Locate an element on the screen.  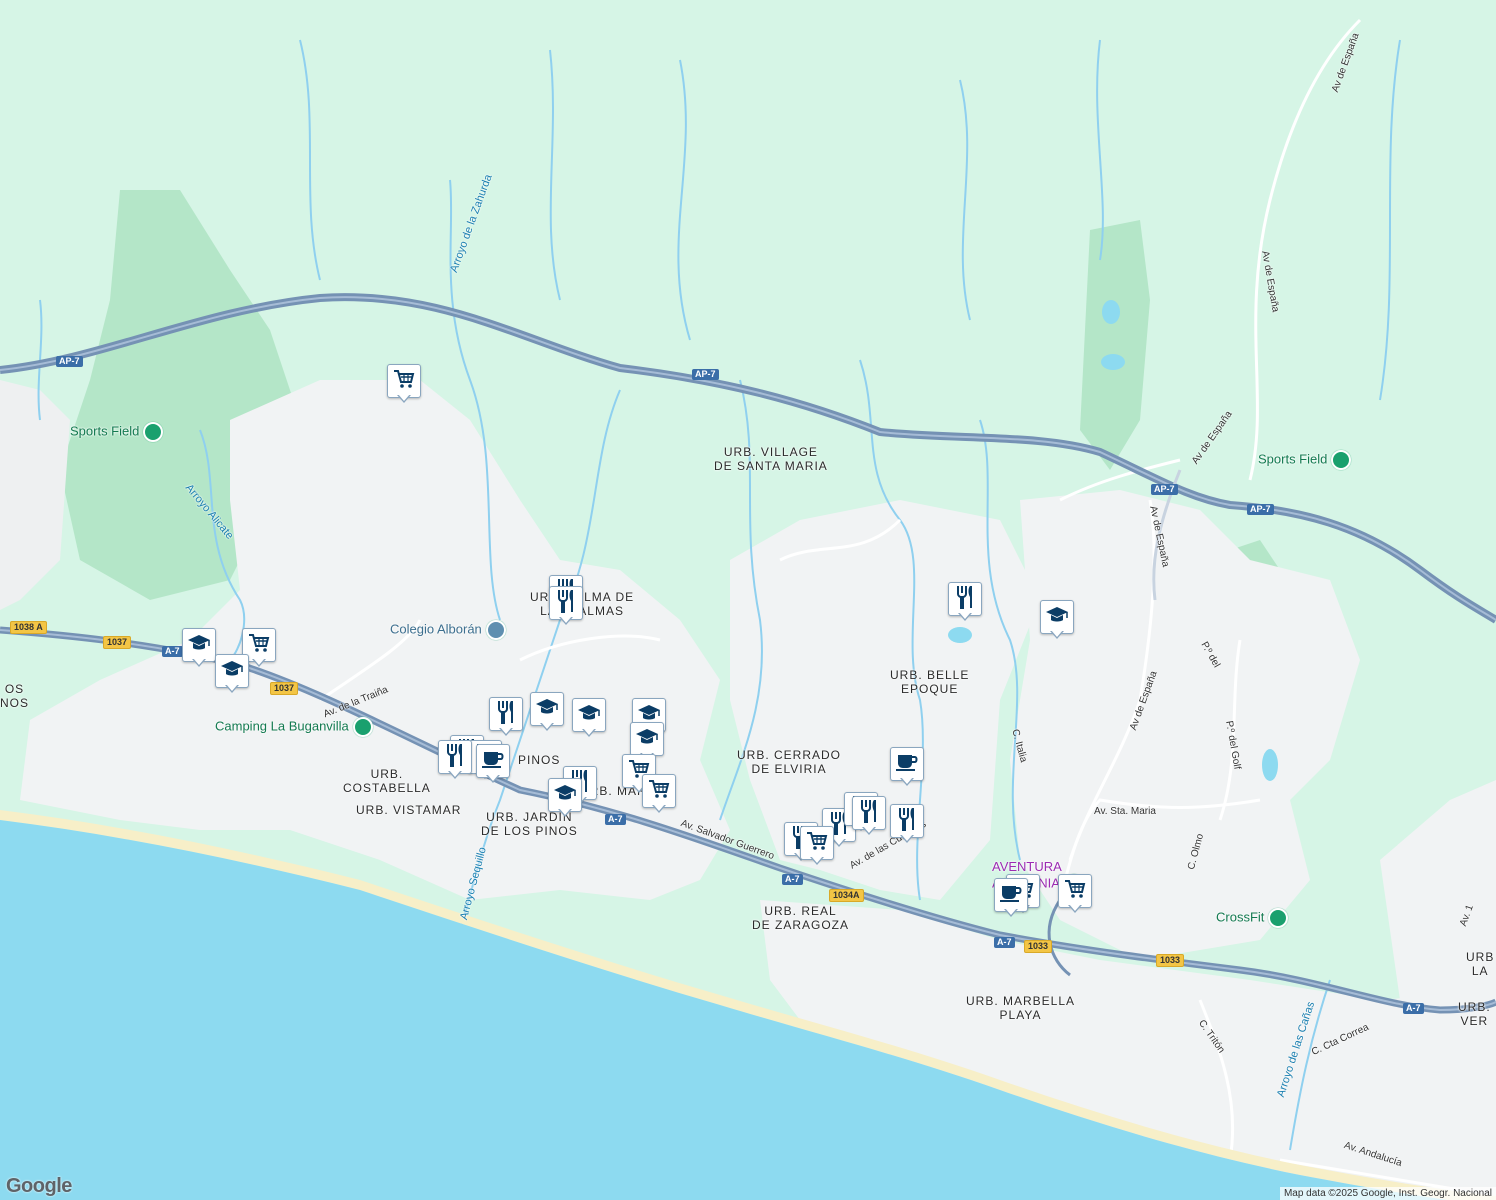
regional-road-shield: 1034A is located at coordinates (846, 895).